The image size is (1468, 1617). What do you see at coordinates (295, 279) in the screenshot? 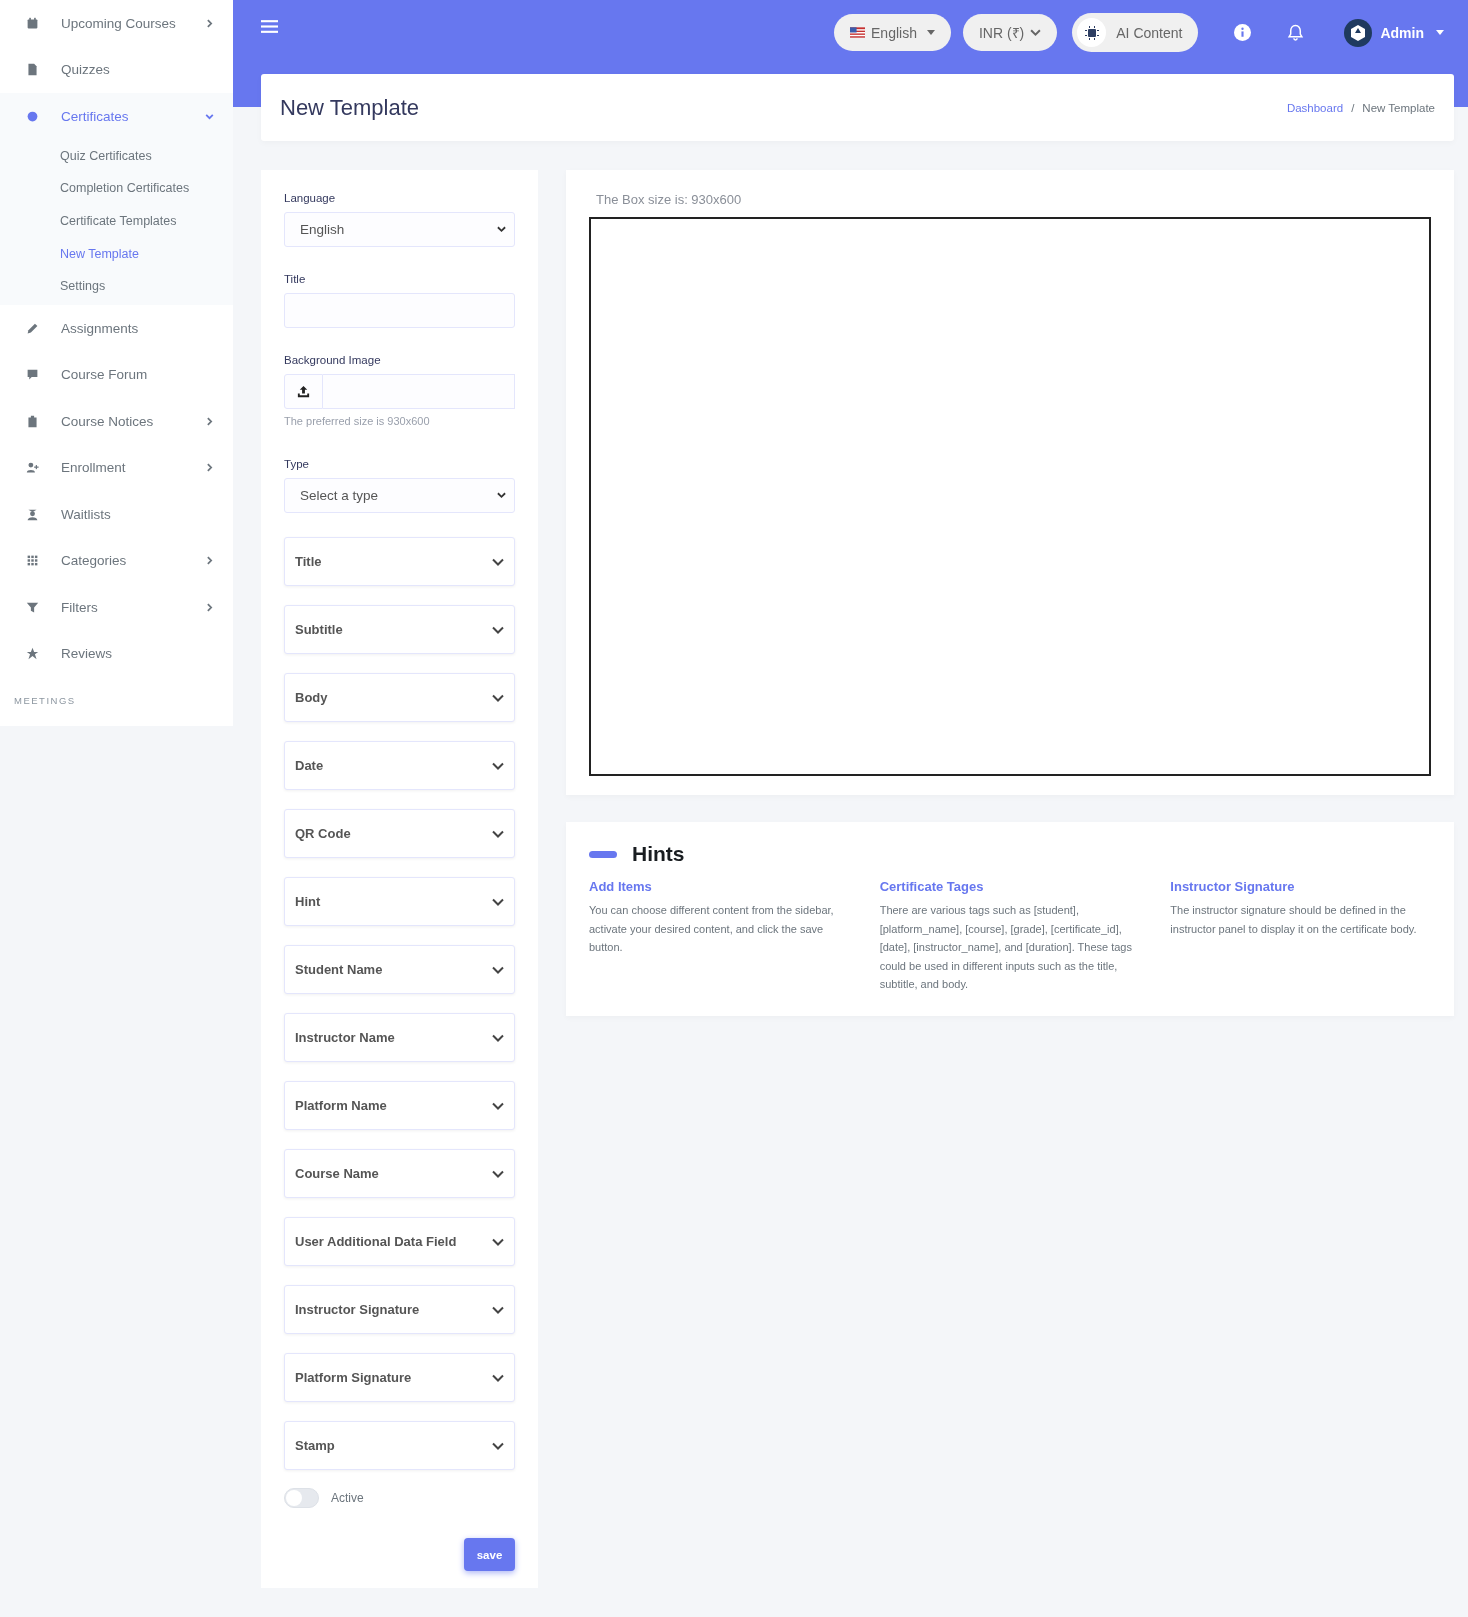
I see `field-label: Title` at bounding box center [295, 279].